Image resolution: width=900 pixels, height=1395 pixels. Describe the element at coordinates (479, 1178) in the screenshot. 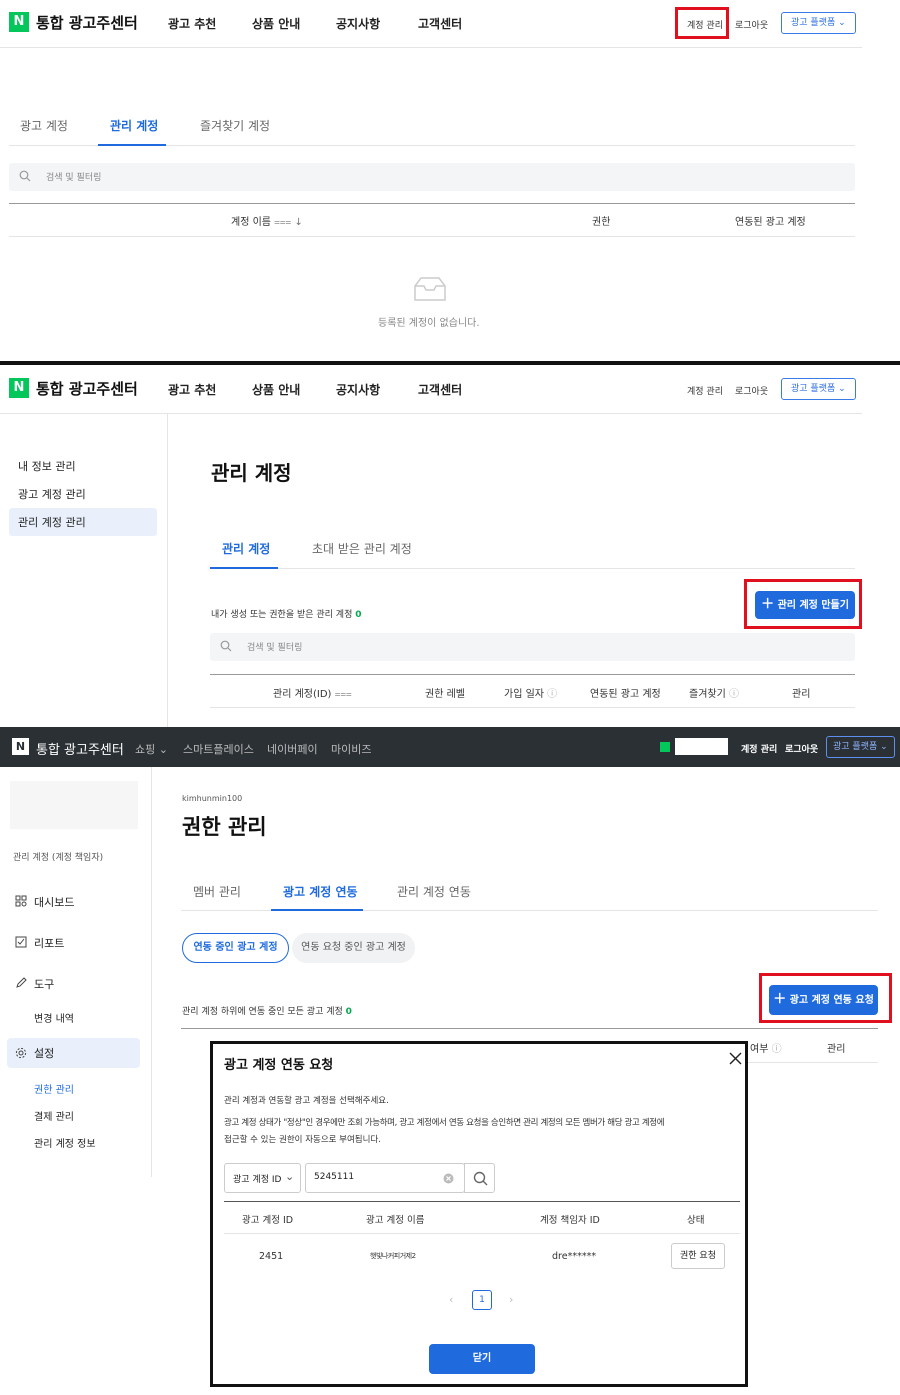

I see `search-button` at that location.